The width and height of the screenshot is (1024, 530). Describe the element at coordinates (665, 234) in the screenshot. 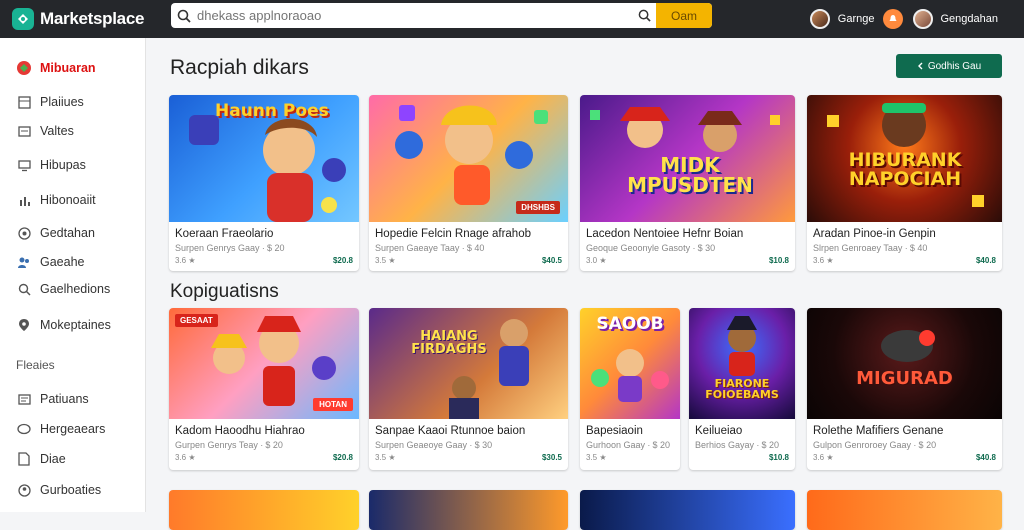

I see `game-title: Lacedon Nentoiee Hefnr Boian` at that location.